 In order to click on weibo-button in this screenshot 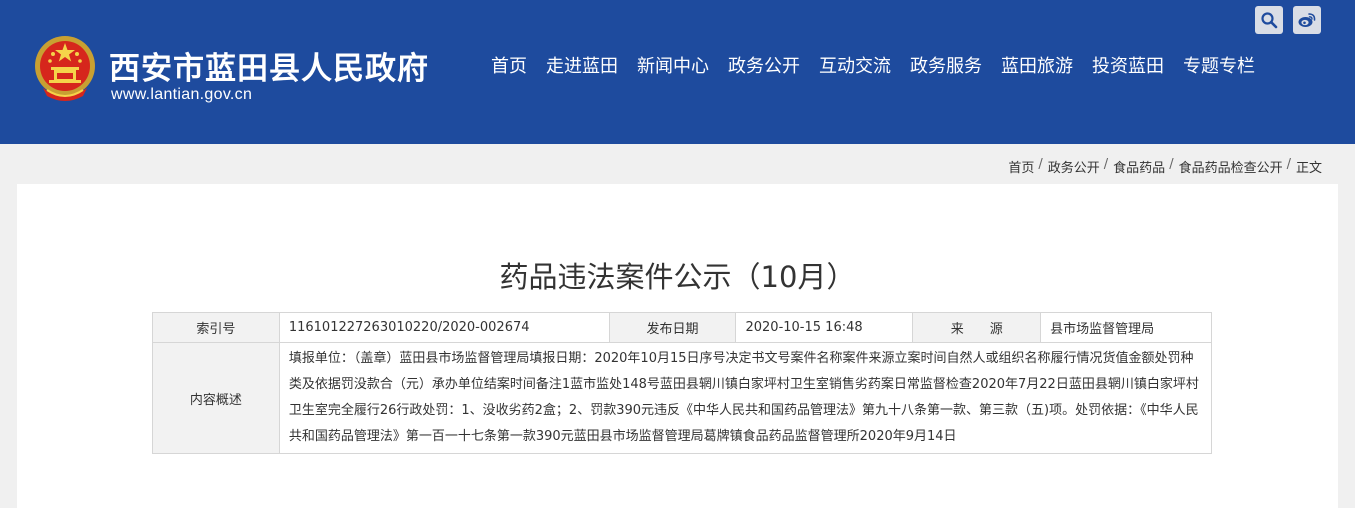, I will do `click(1307, 20)`.